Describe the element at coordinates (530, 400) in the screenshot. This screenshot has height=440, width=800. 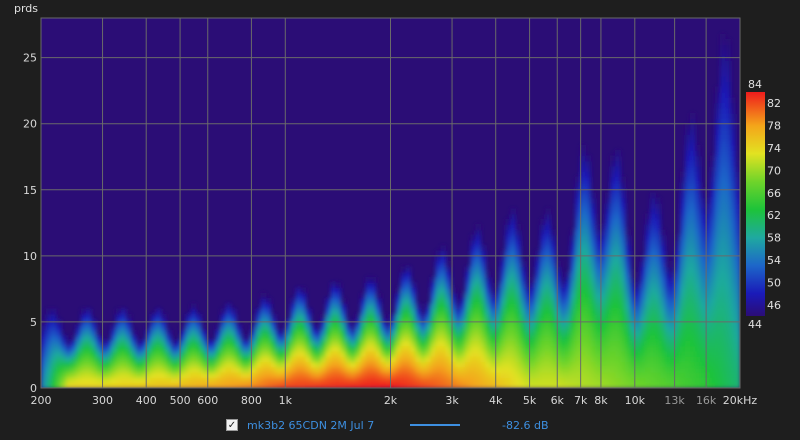
I see `x-tick-label: 5k` at that location.